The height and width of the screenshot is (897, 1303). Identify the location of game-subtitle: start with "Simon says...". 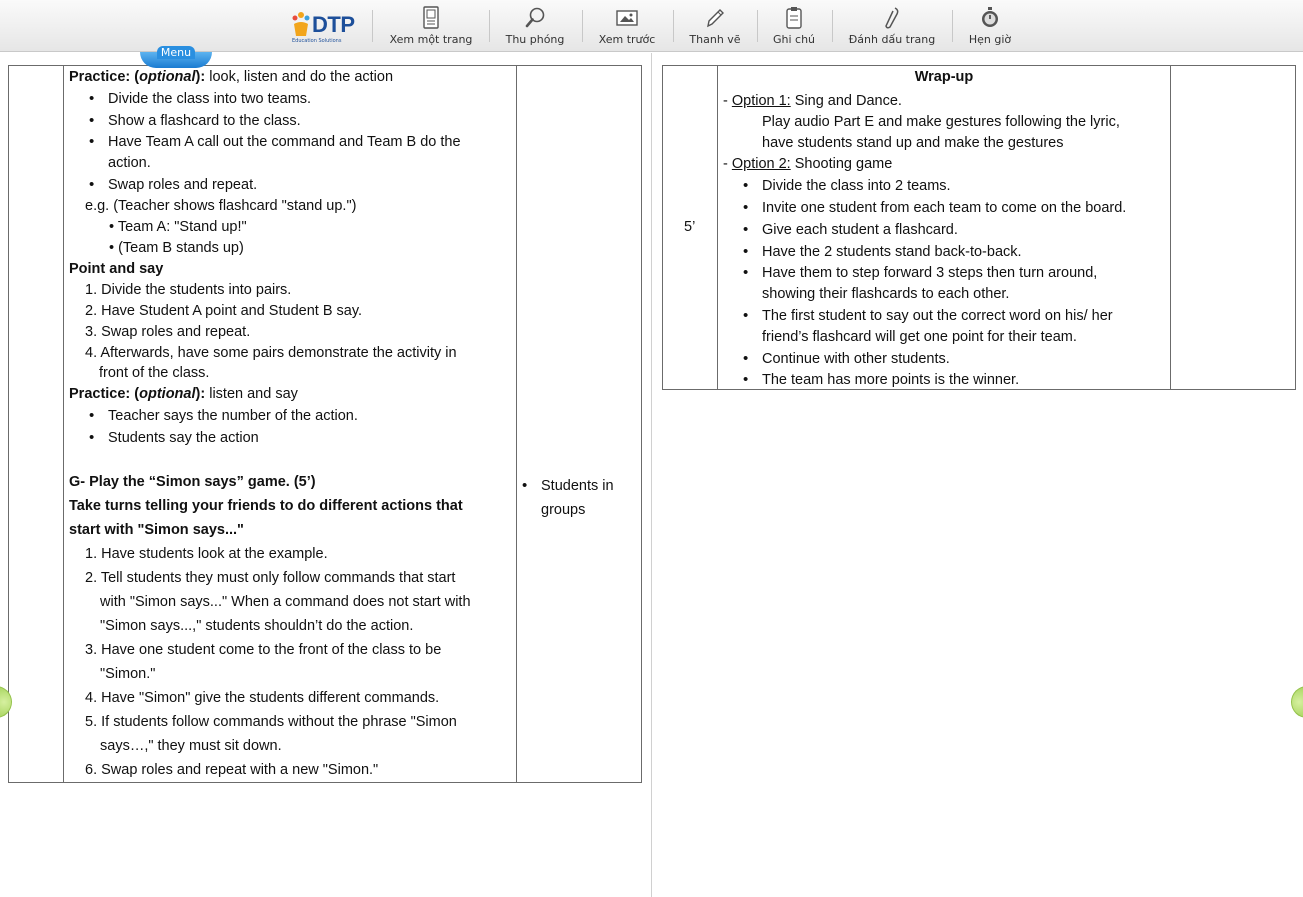
(156, 530).